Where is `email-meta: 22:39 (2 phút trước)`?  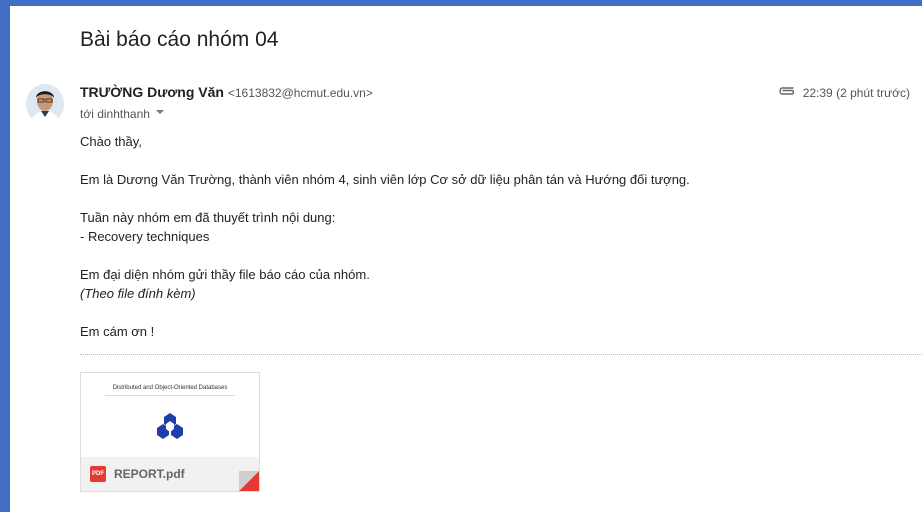 email-meta: 22:39 (2 phút trước) is located at coordinates (843, 92).